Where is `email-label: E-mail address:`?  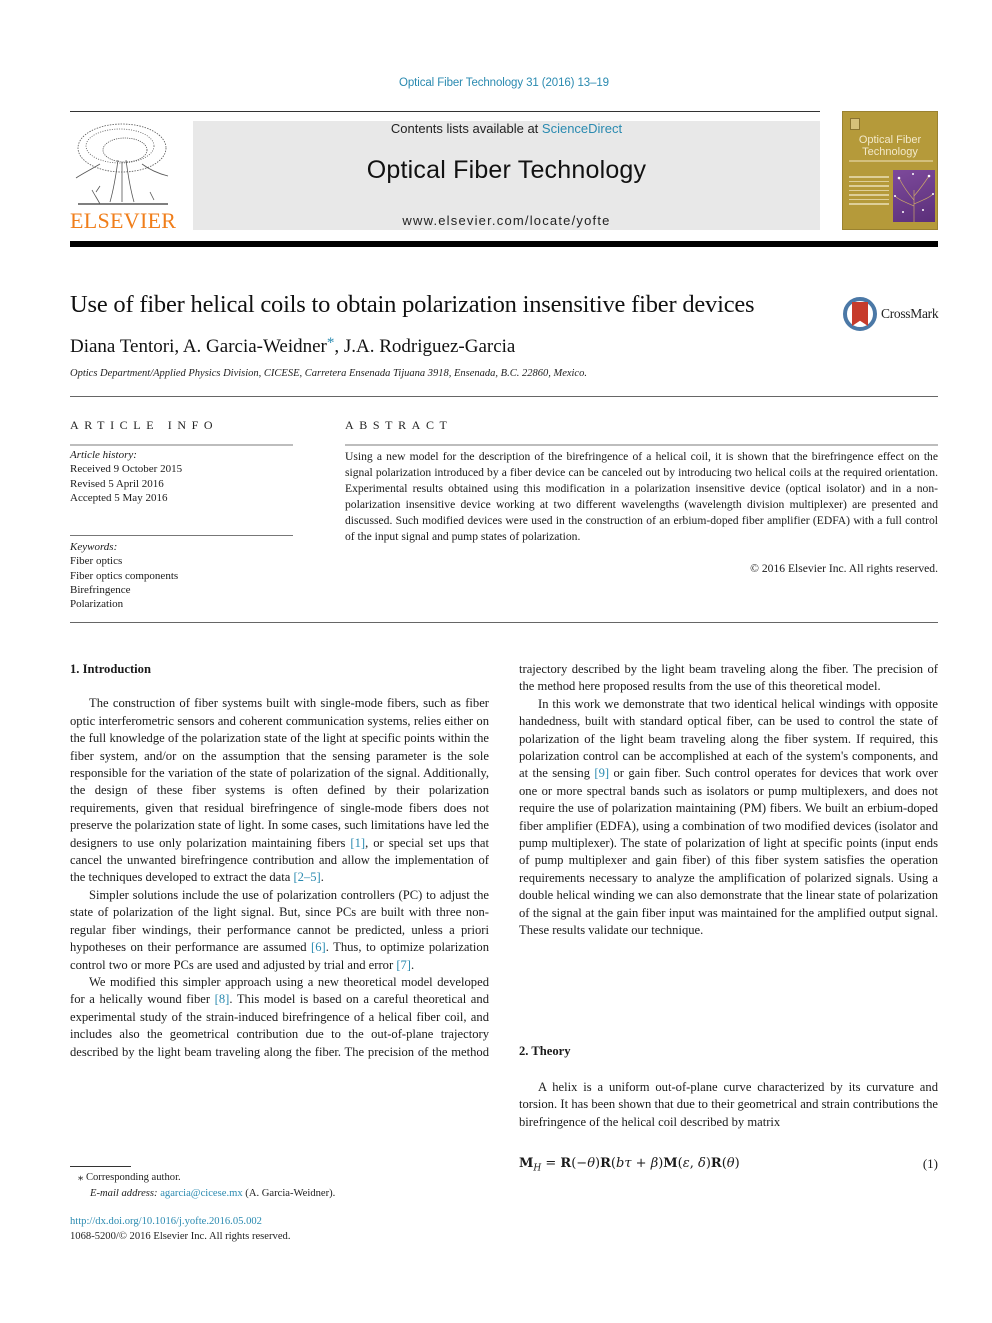
email-label: E-mail address: is located at coordinates (125, 1193).